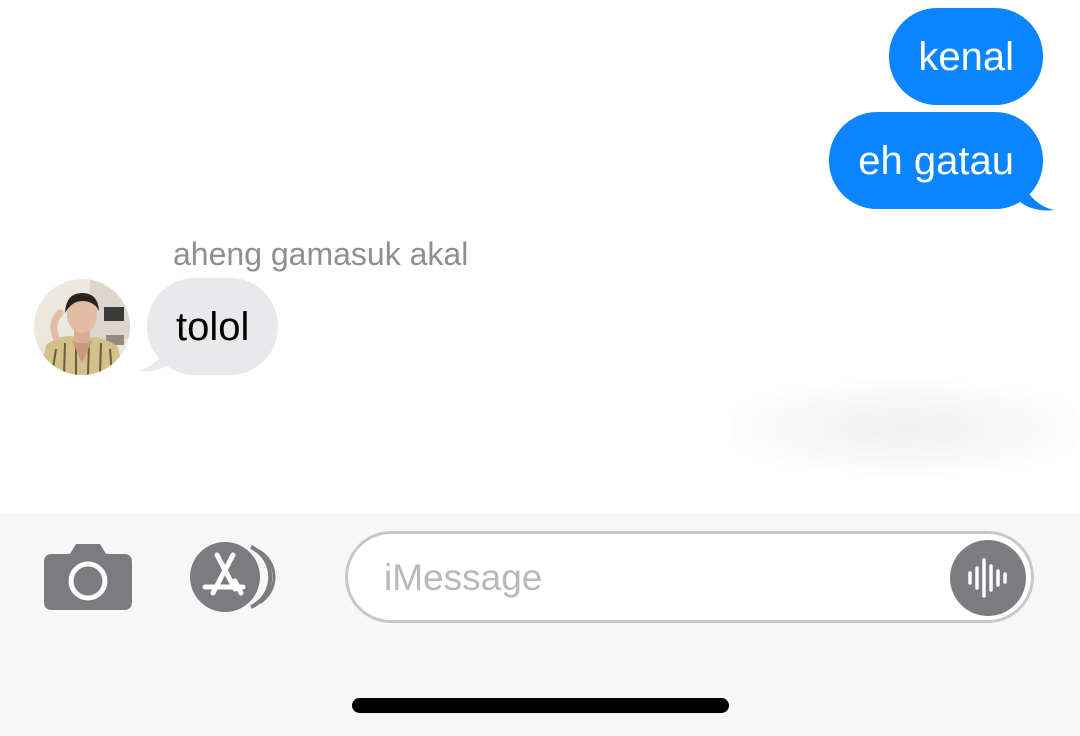 Image resolution: width=1080 pixels, height=736 pixels. I want to click on sent-message-bubble: kenal, so click(966, 56).